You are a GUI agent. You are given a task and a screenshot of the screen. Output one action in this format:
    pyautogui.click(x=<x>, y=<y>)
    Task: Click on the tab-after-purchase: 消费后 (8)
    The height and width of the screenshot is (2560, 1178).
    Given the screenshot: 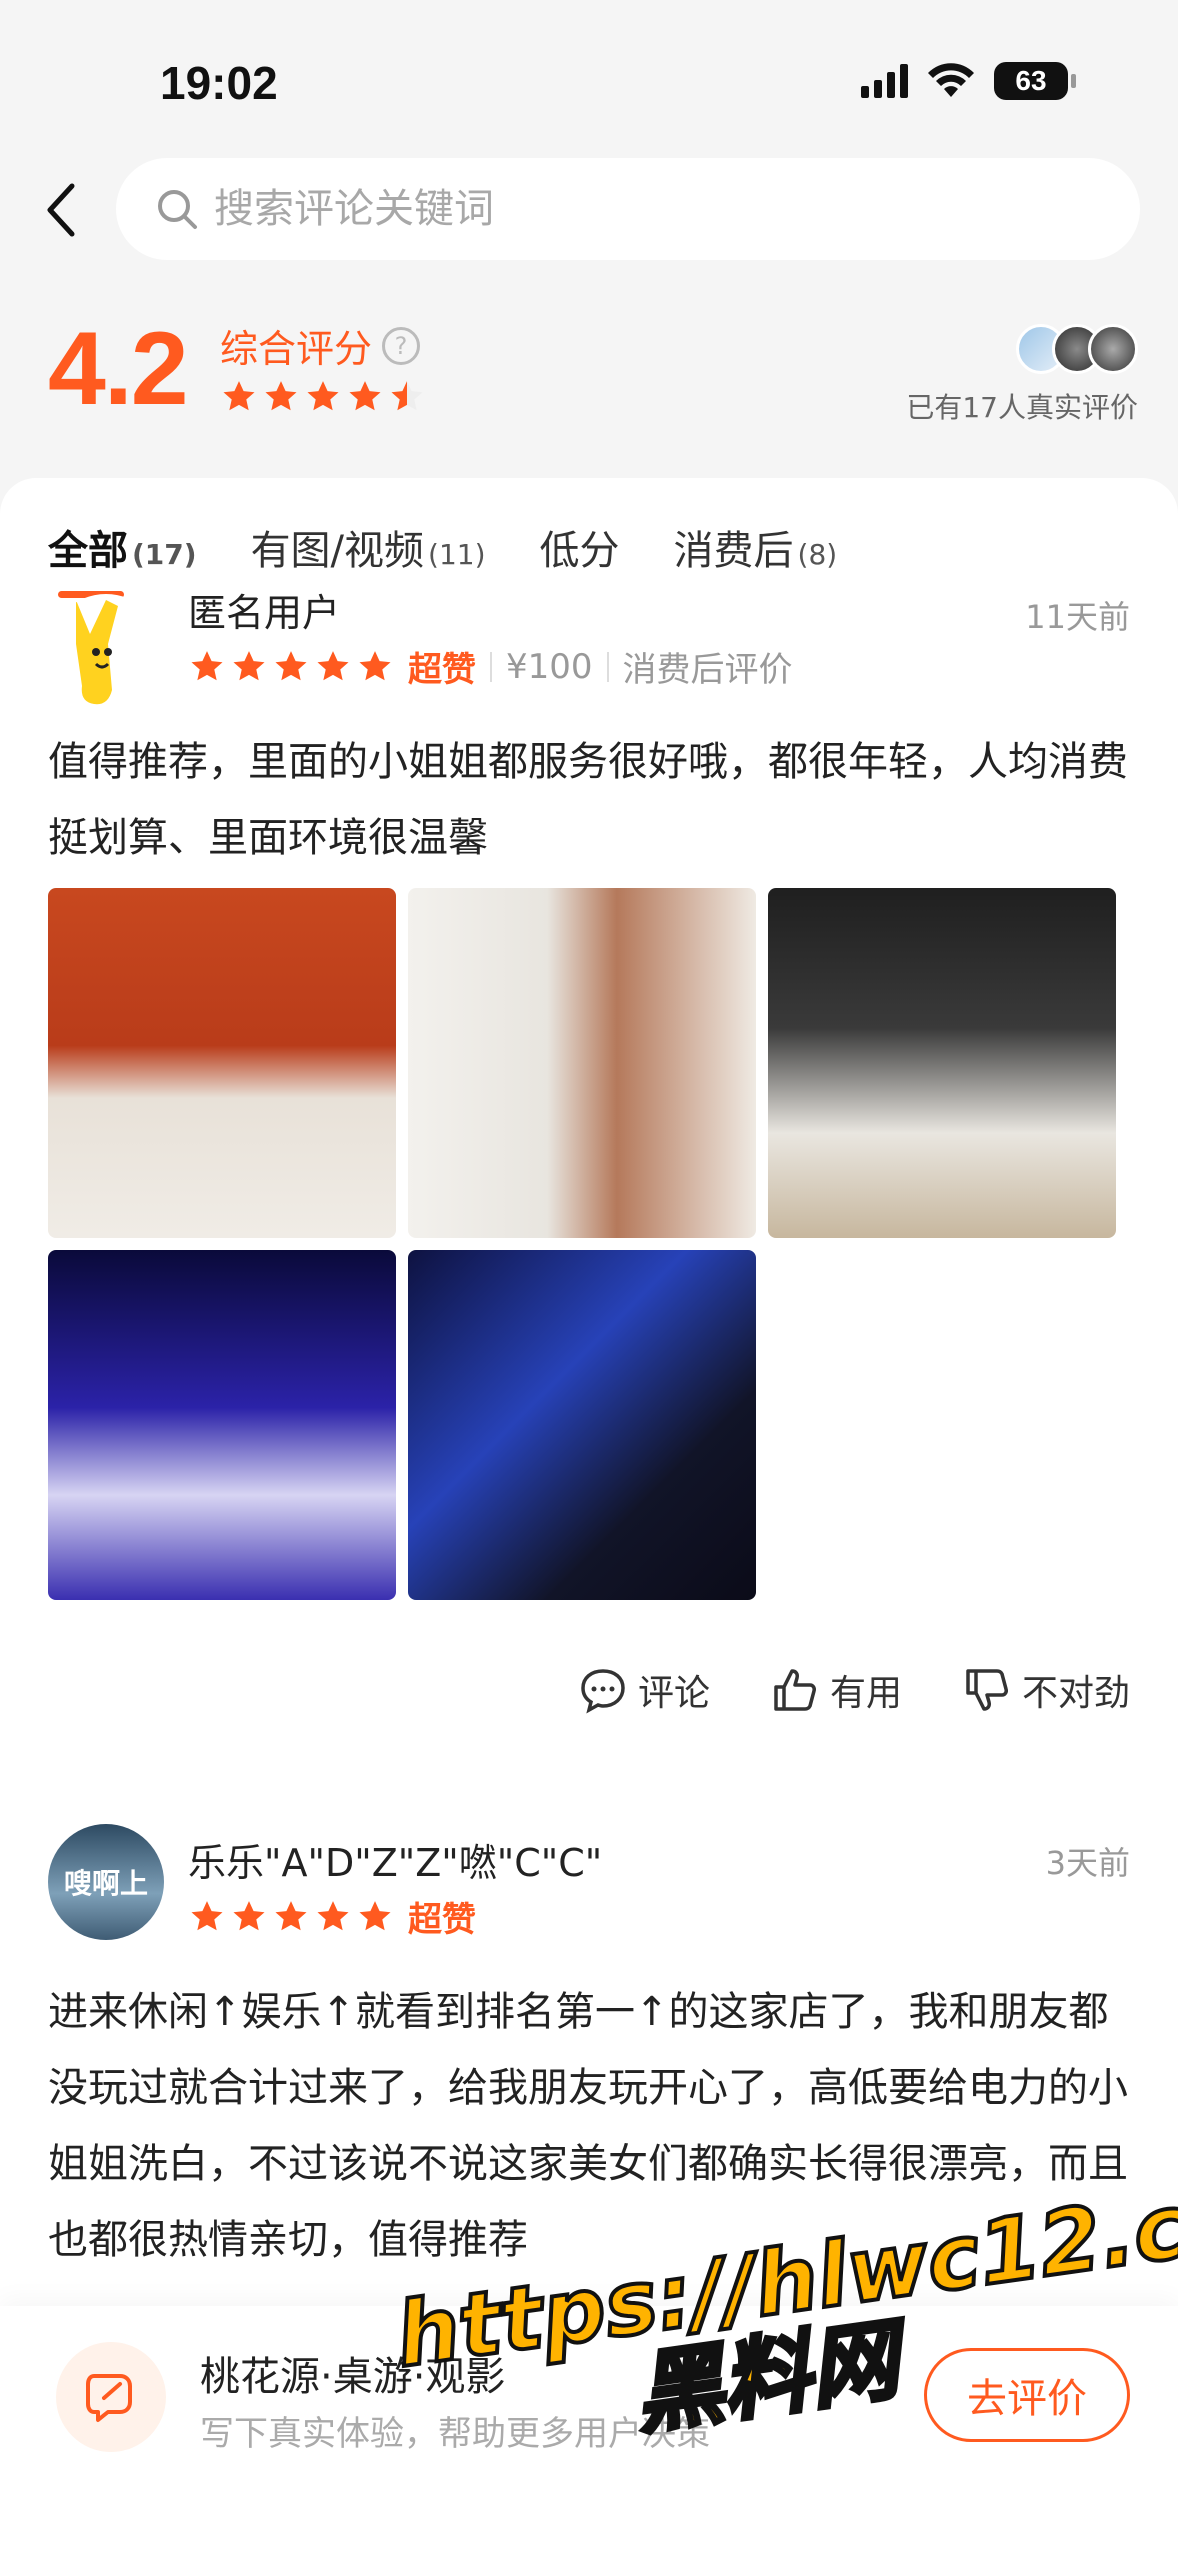 What is the action you would take?
    pyautogui.click(x=756, y=547)
    